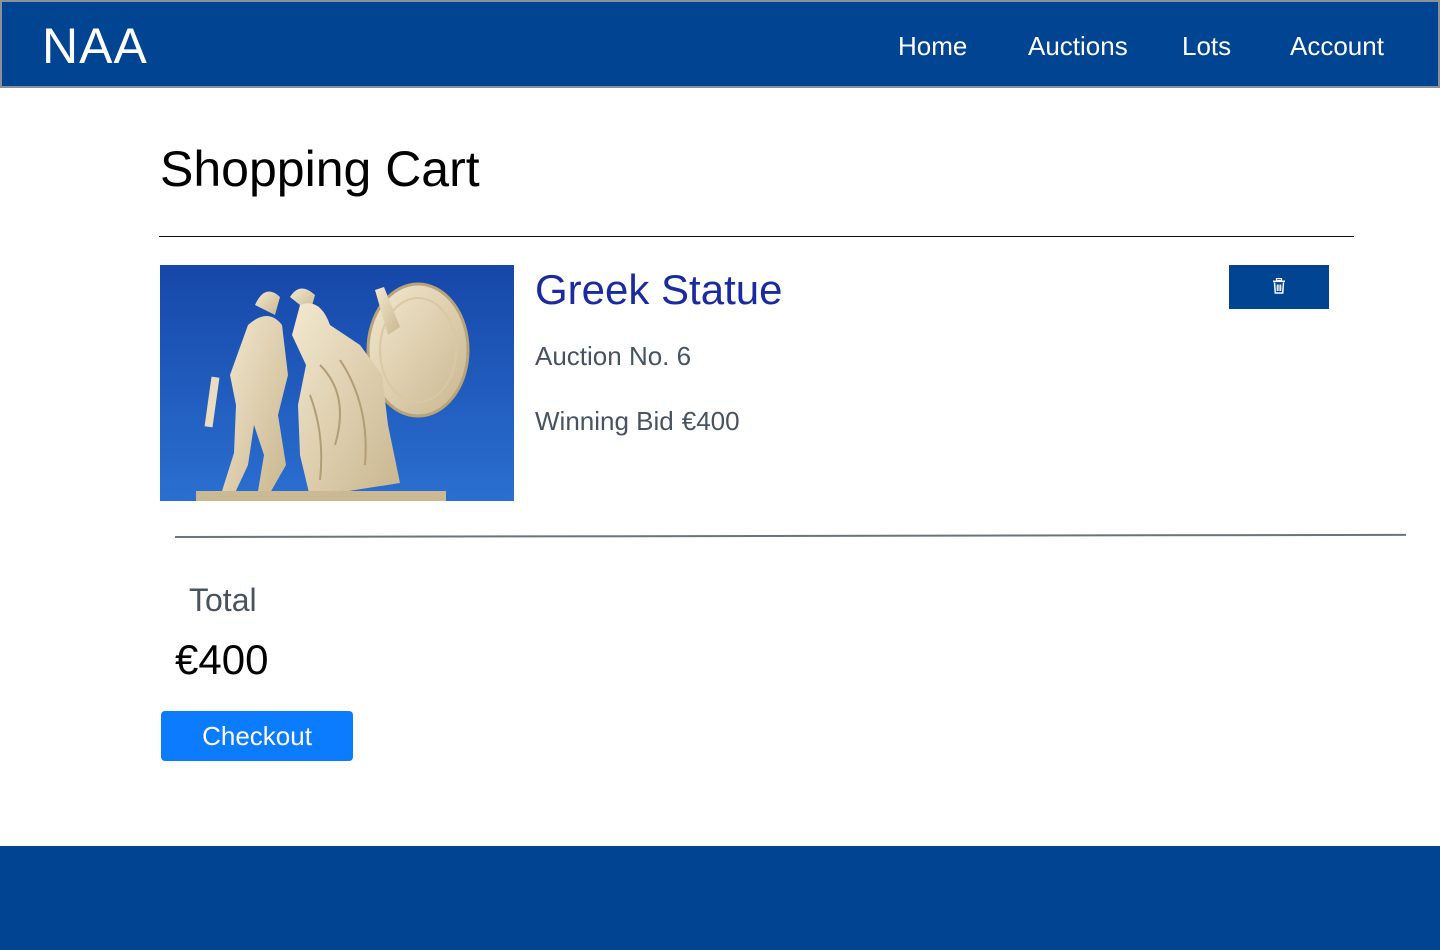 The width and height of the screenshot is (1440, 950). I want to click on winning-bid: Winning Bid €400, so click(637, 421).